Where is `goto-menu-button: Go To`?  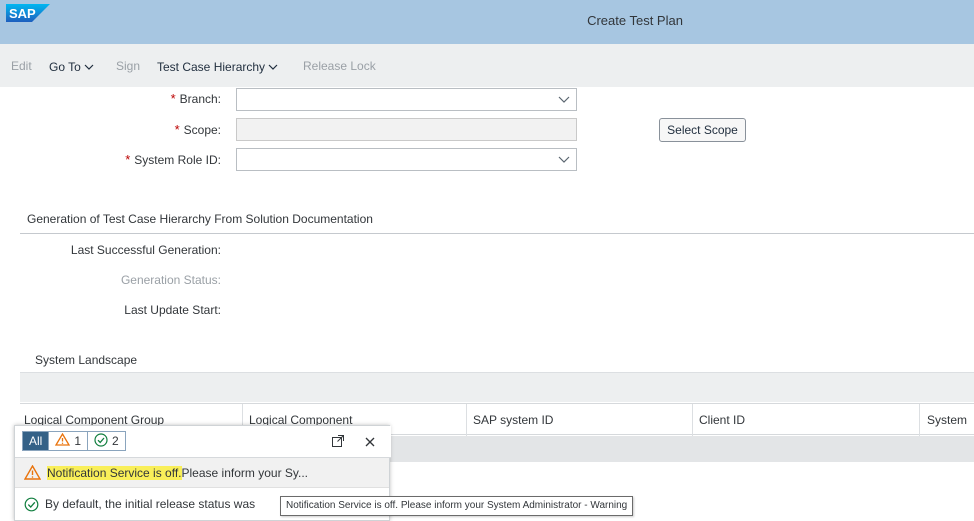 goto-menu-button: Go To is located at coordinates (71, 66).